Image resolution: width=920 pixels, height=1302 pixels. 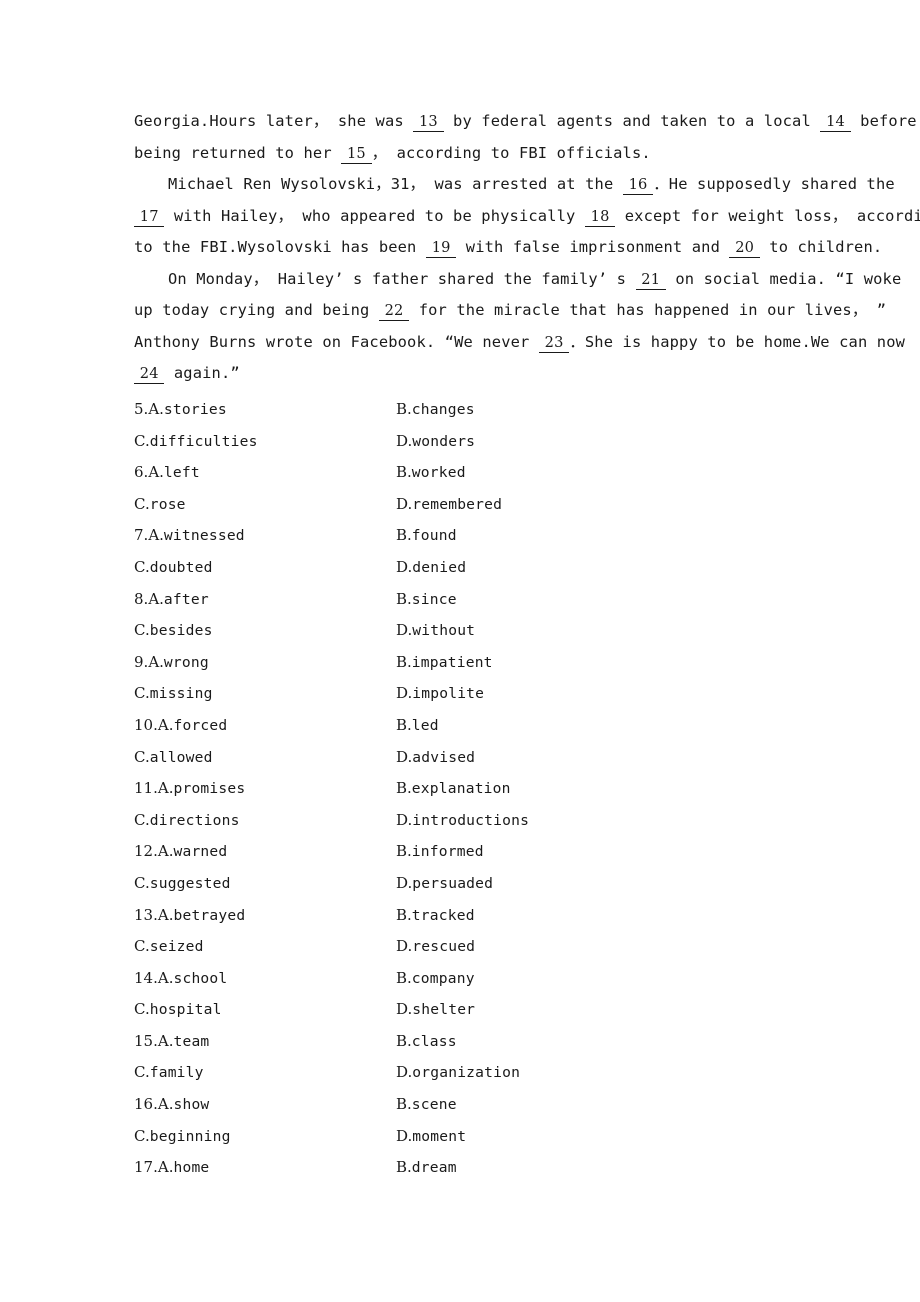 What do you see at coordinates (171, 663) in the screenshot?
I see `option-9-a: 9.A.wrong` at bounding box center [171, 663].